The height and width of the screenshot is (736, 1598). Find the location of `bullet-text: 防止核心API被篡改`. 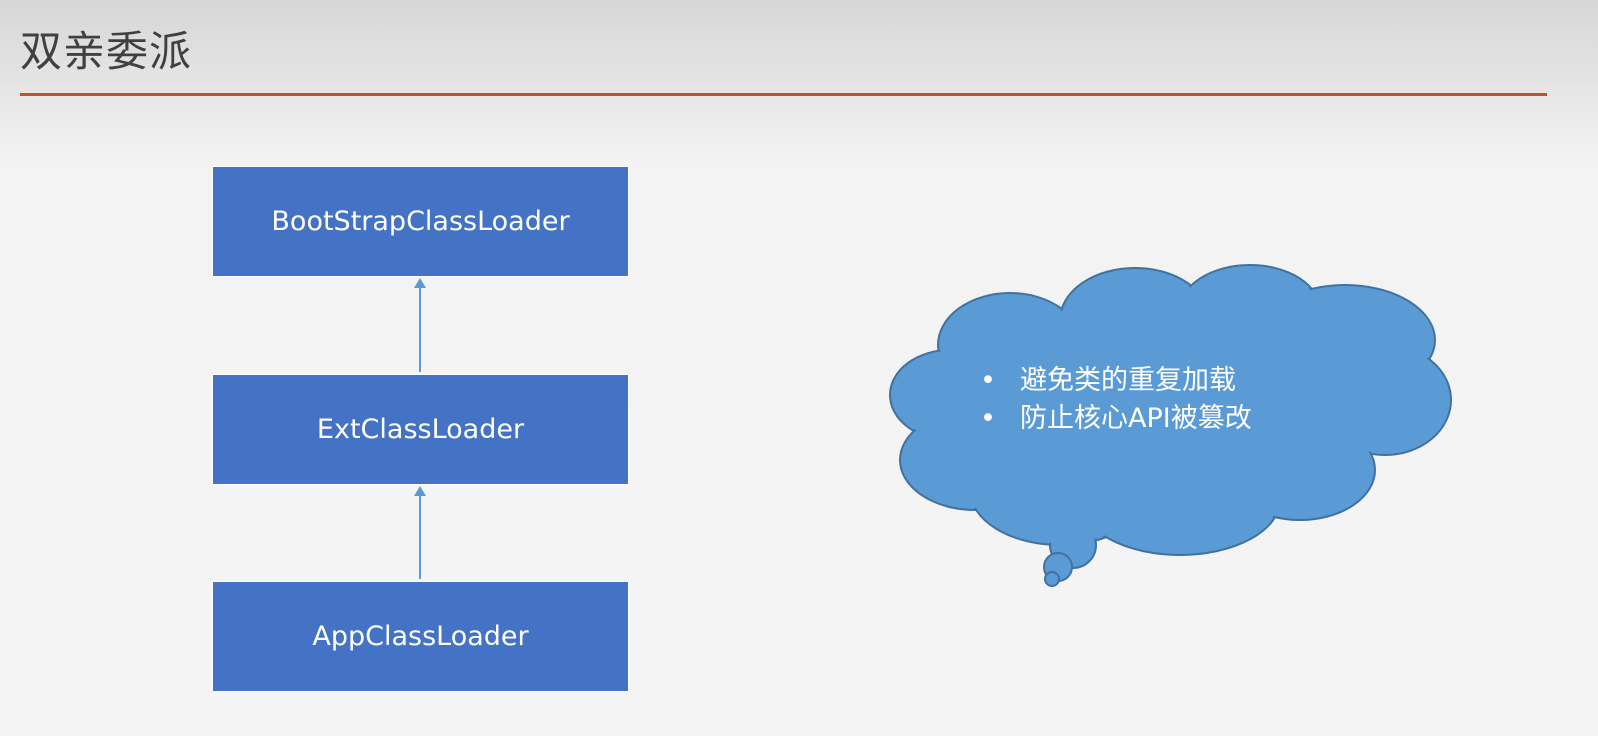

bullet-text: 防止核心API被篡改 is located at coordinates (1136, 418).